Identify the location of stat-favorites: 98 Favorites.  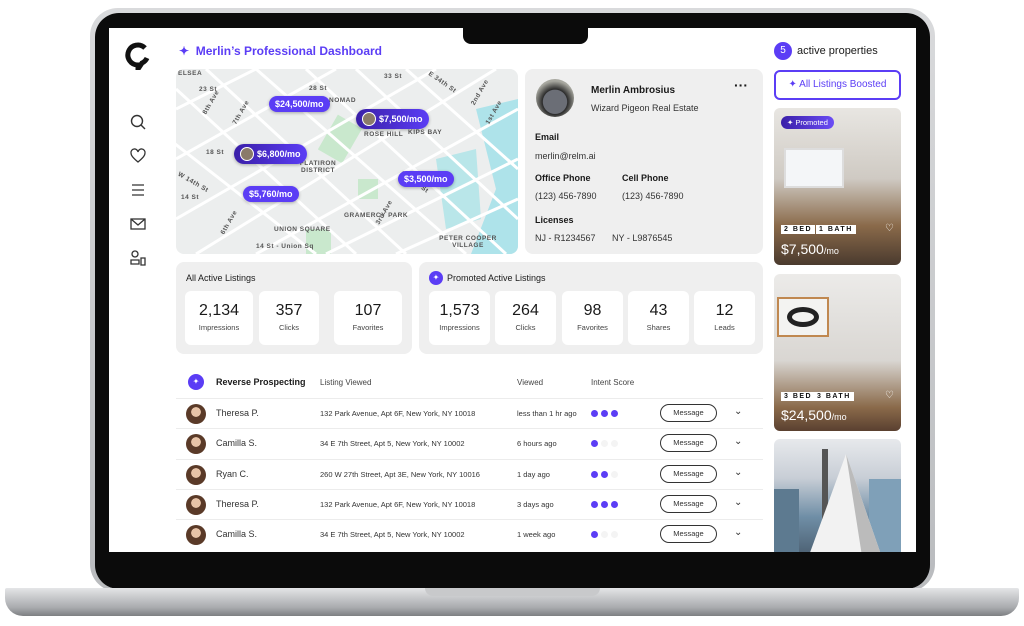
(592, 318).